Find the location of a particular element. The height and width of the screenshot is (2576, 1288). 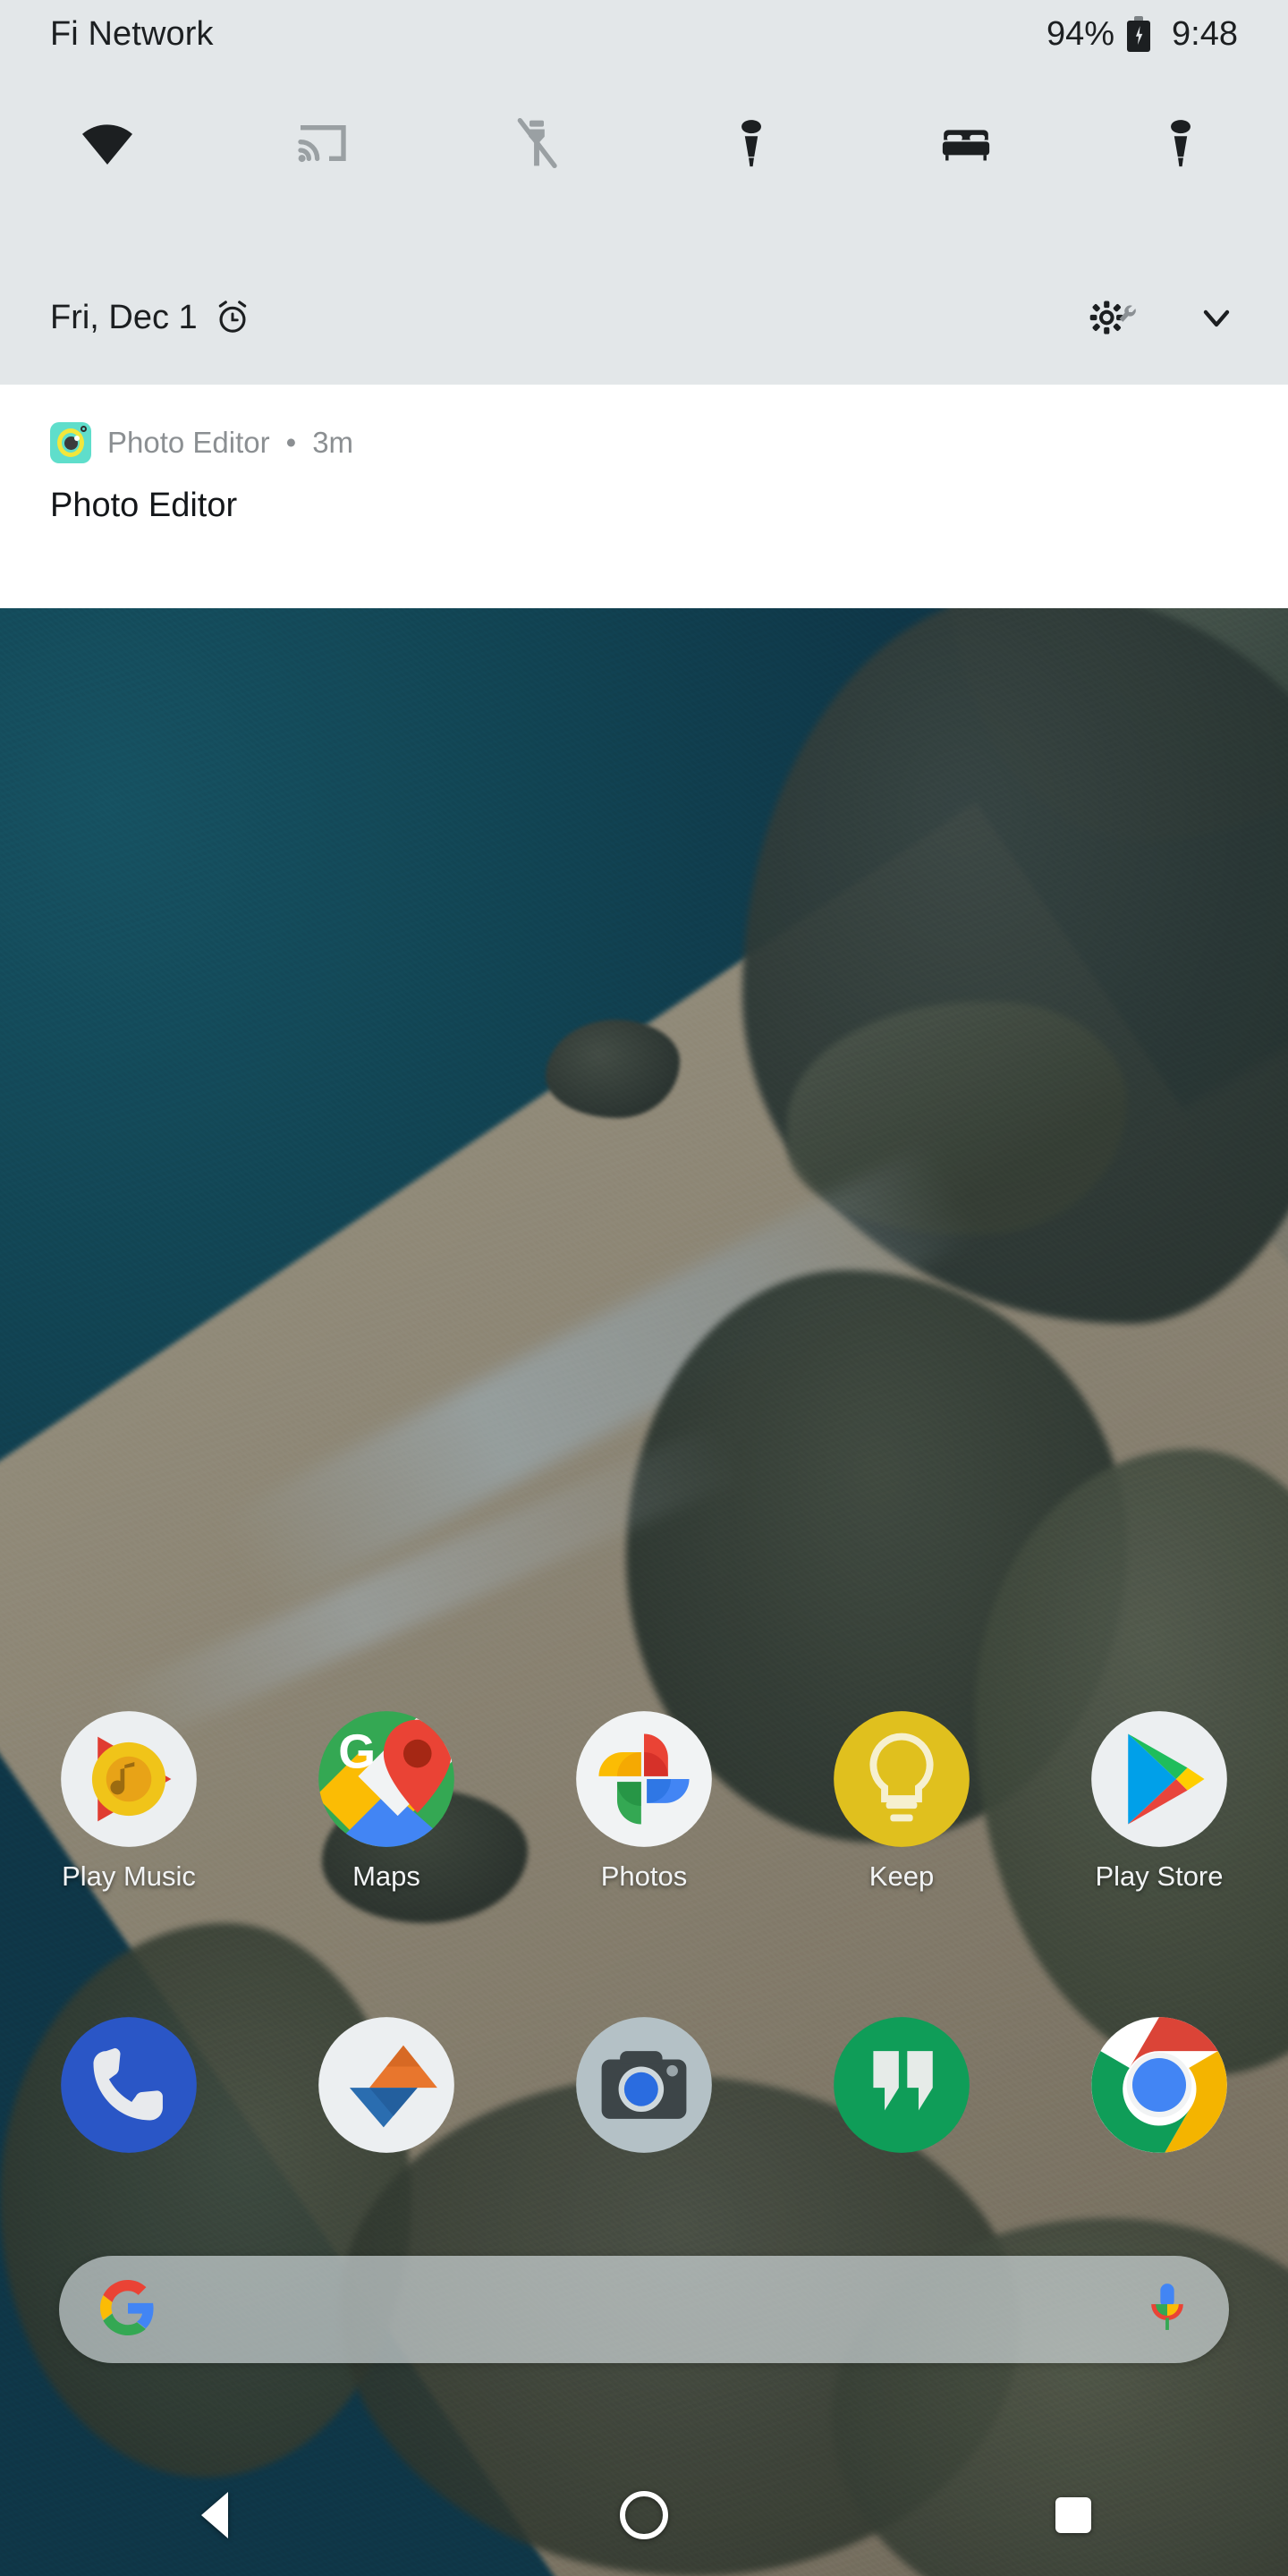

app-label: Play Music is located at coordinates (129, 1876).